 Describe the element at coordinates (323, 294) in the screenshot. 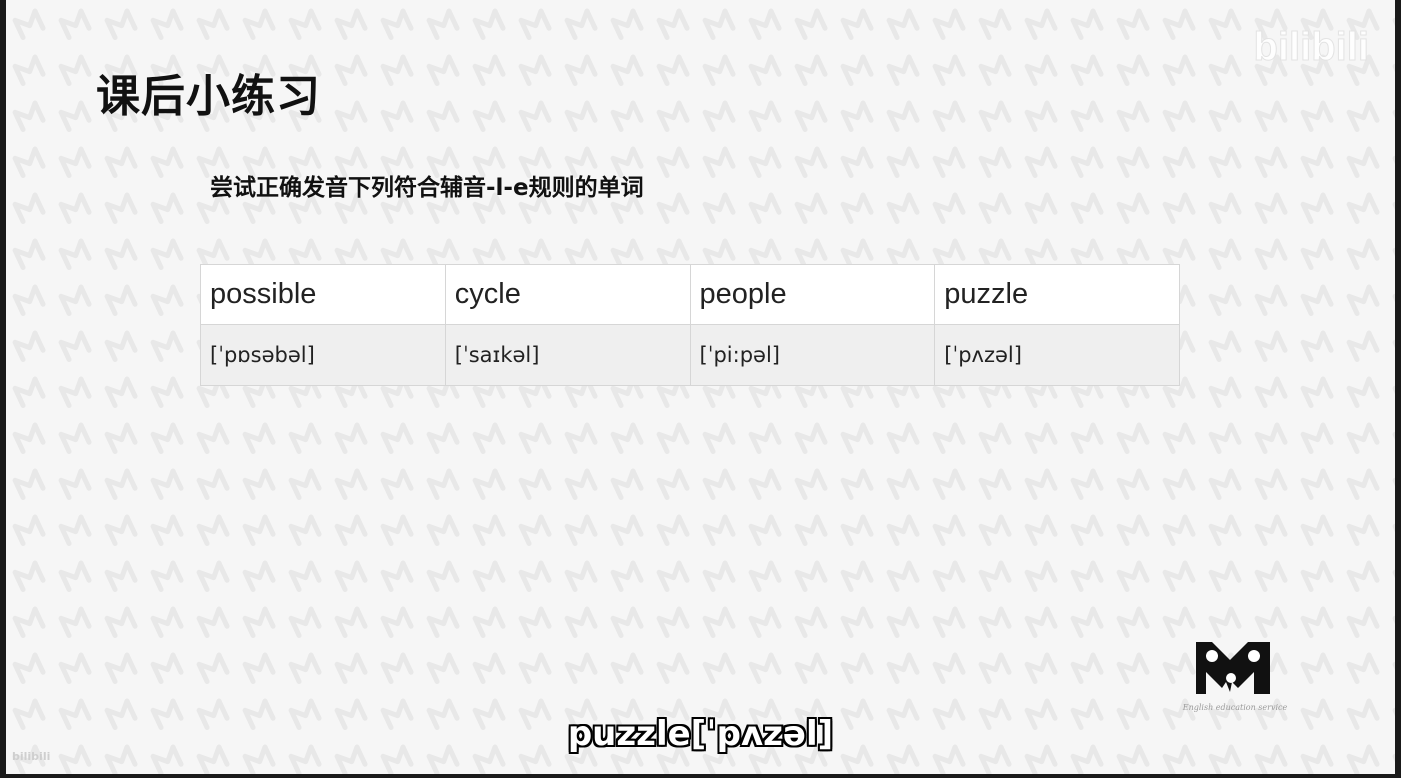

I see `word-cell: possible` at that location.